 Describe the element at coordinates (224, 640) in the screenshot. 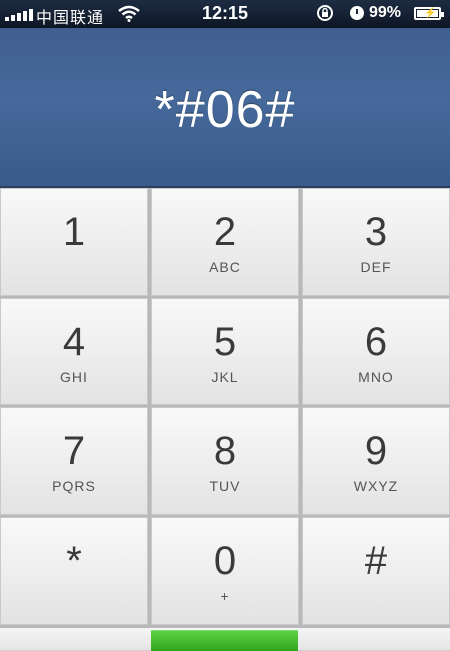

I see `call-button` at that location.